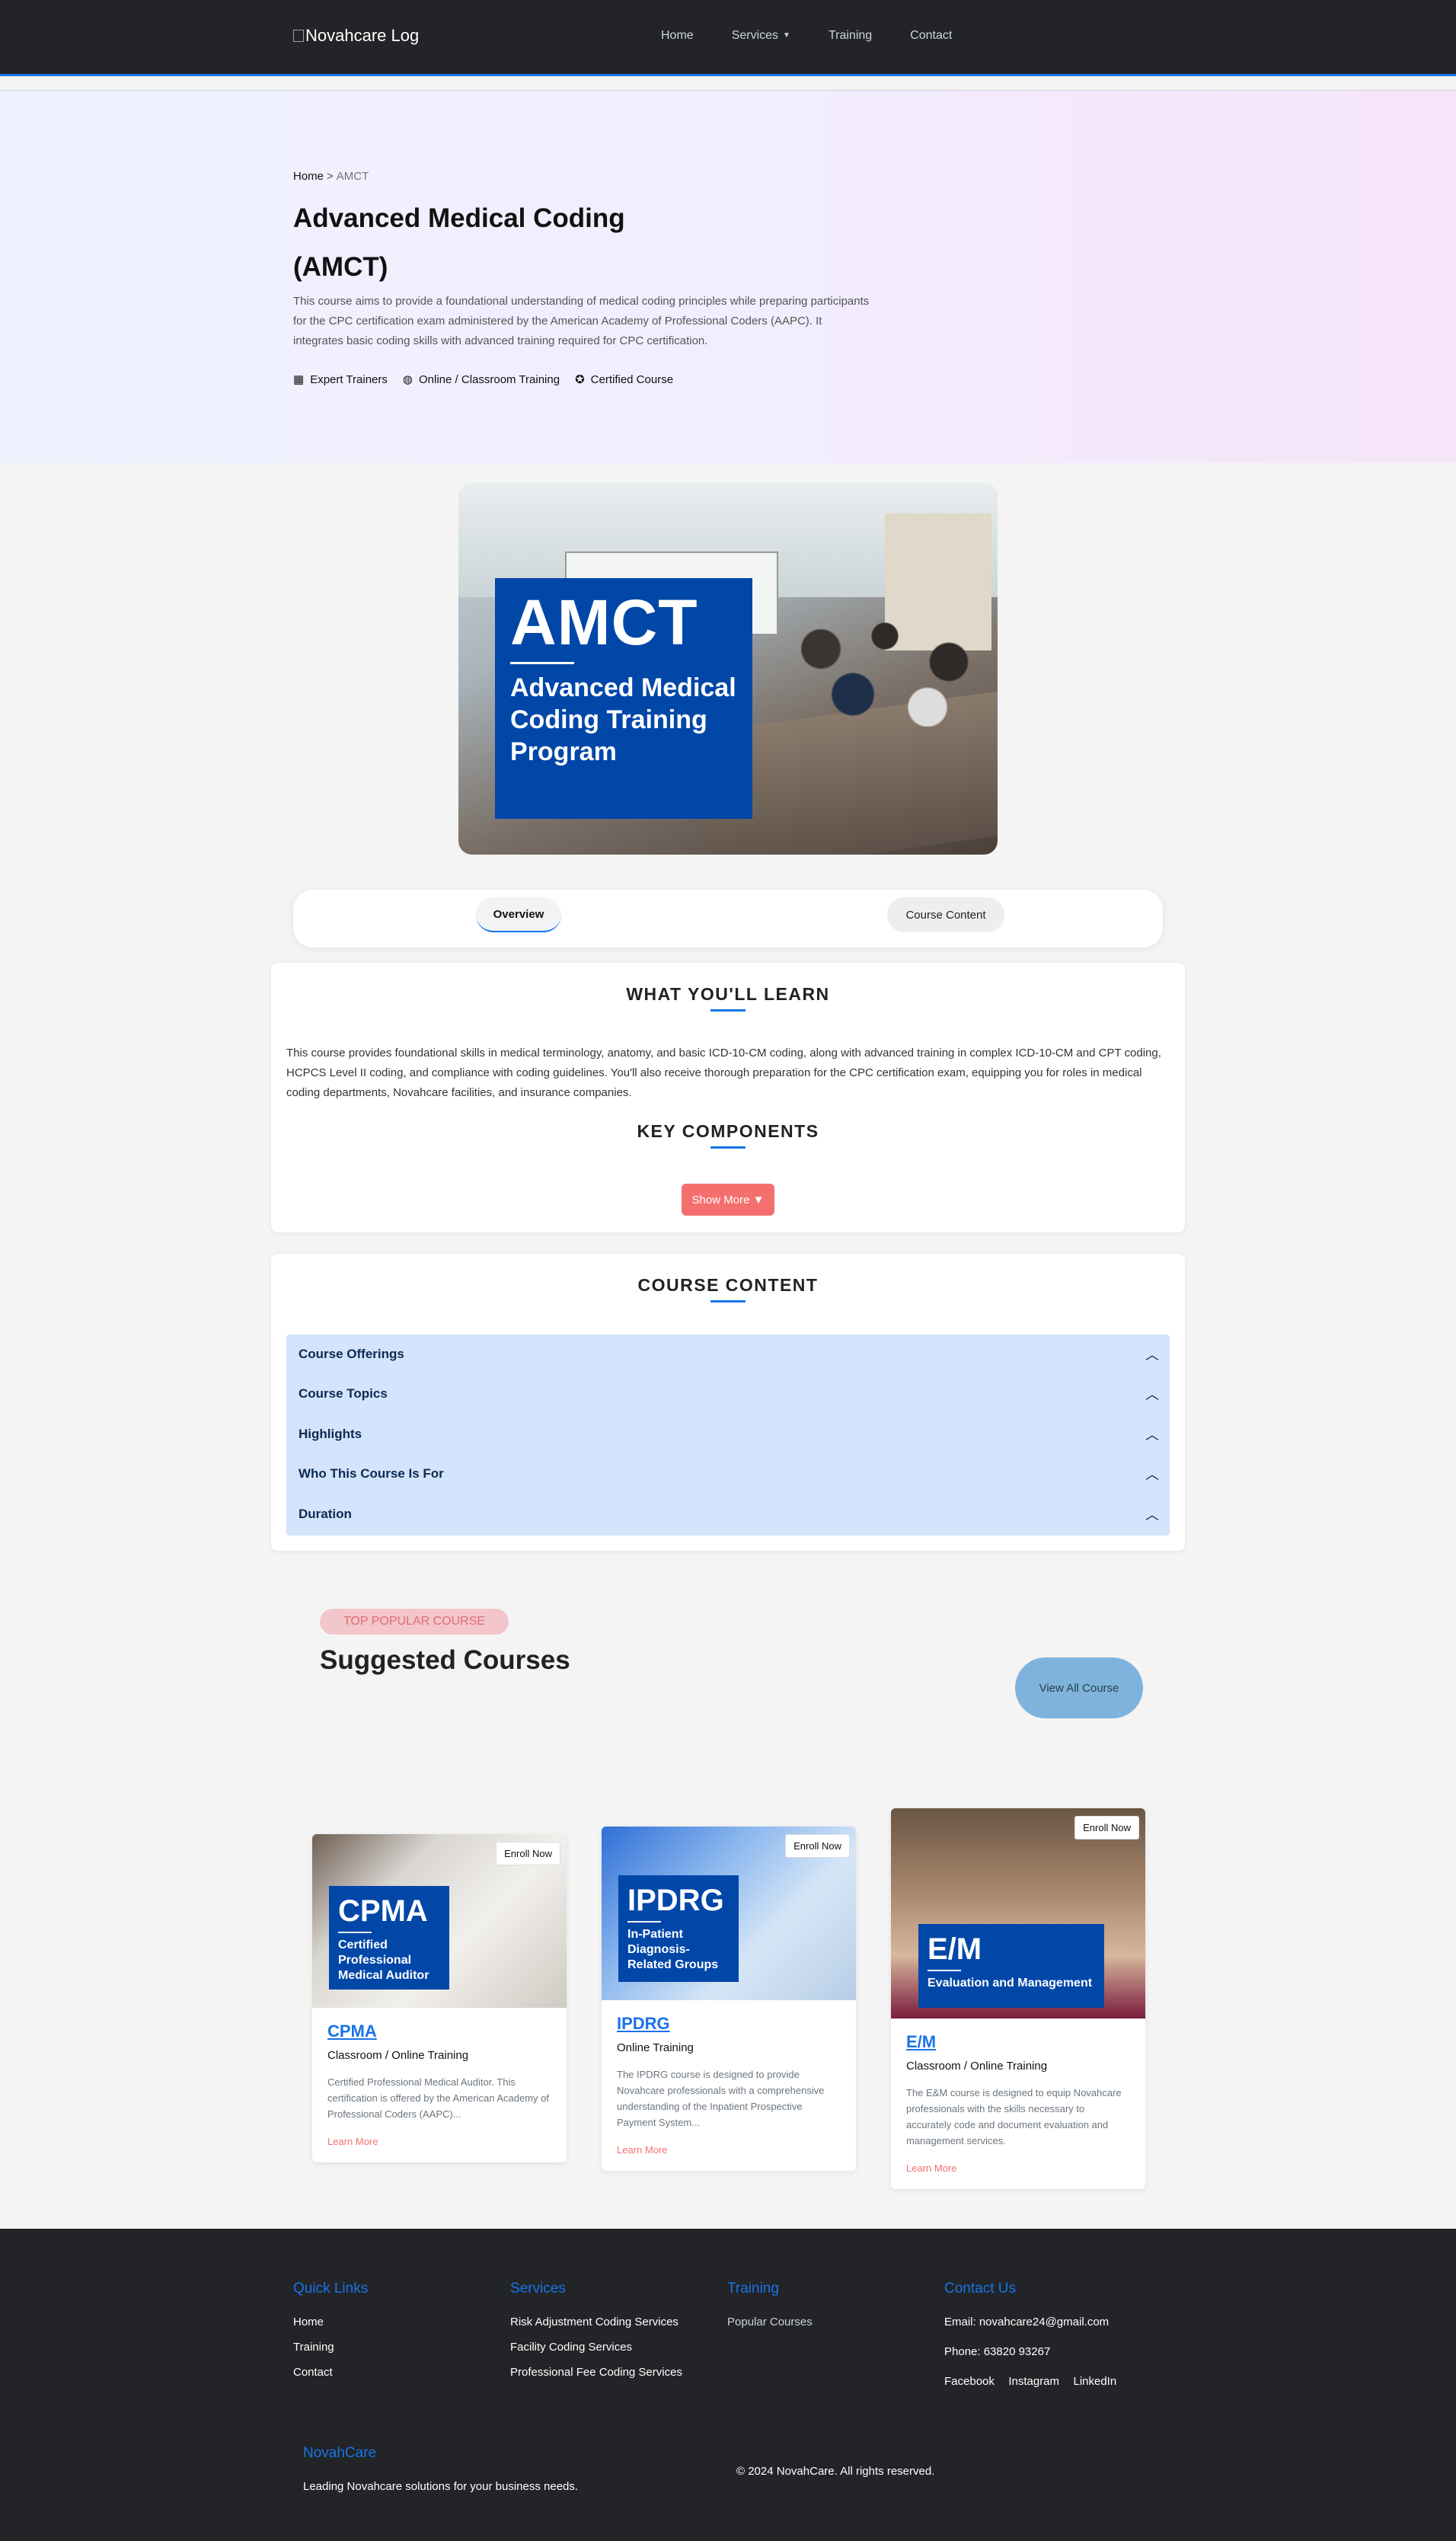 The height and width of the screenshot is (2541, 1456). I want to click on caret-down-icon: ▼, so click(787, 36).